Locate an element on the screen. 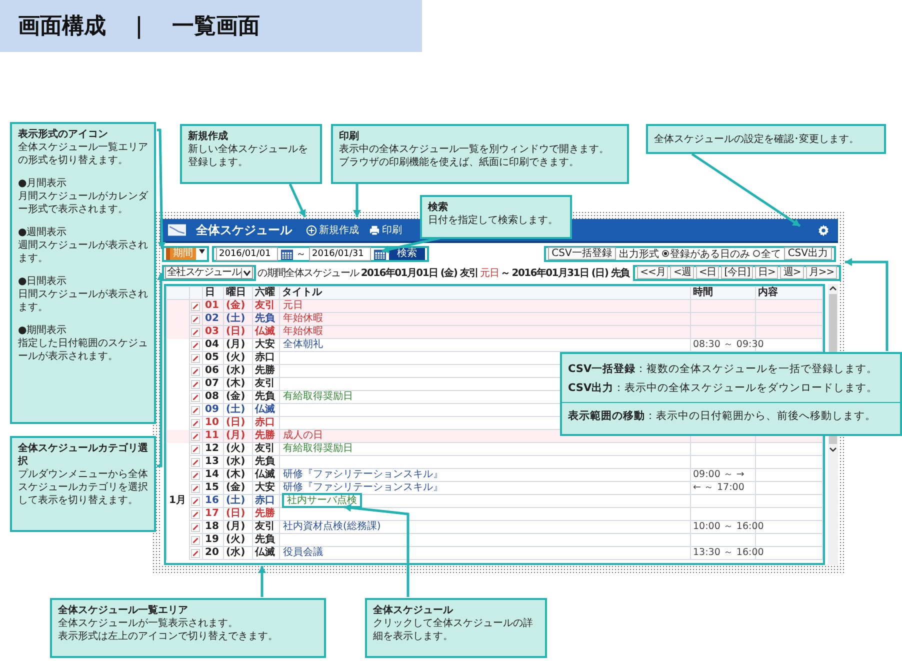 The height and width of the screenshot is (661, 902). table-cell: 06 is located at coordinates (213, 371).